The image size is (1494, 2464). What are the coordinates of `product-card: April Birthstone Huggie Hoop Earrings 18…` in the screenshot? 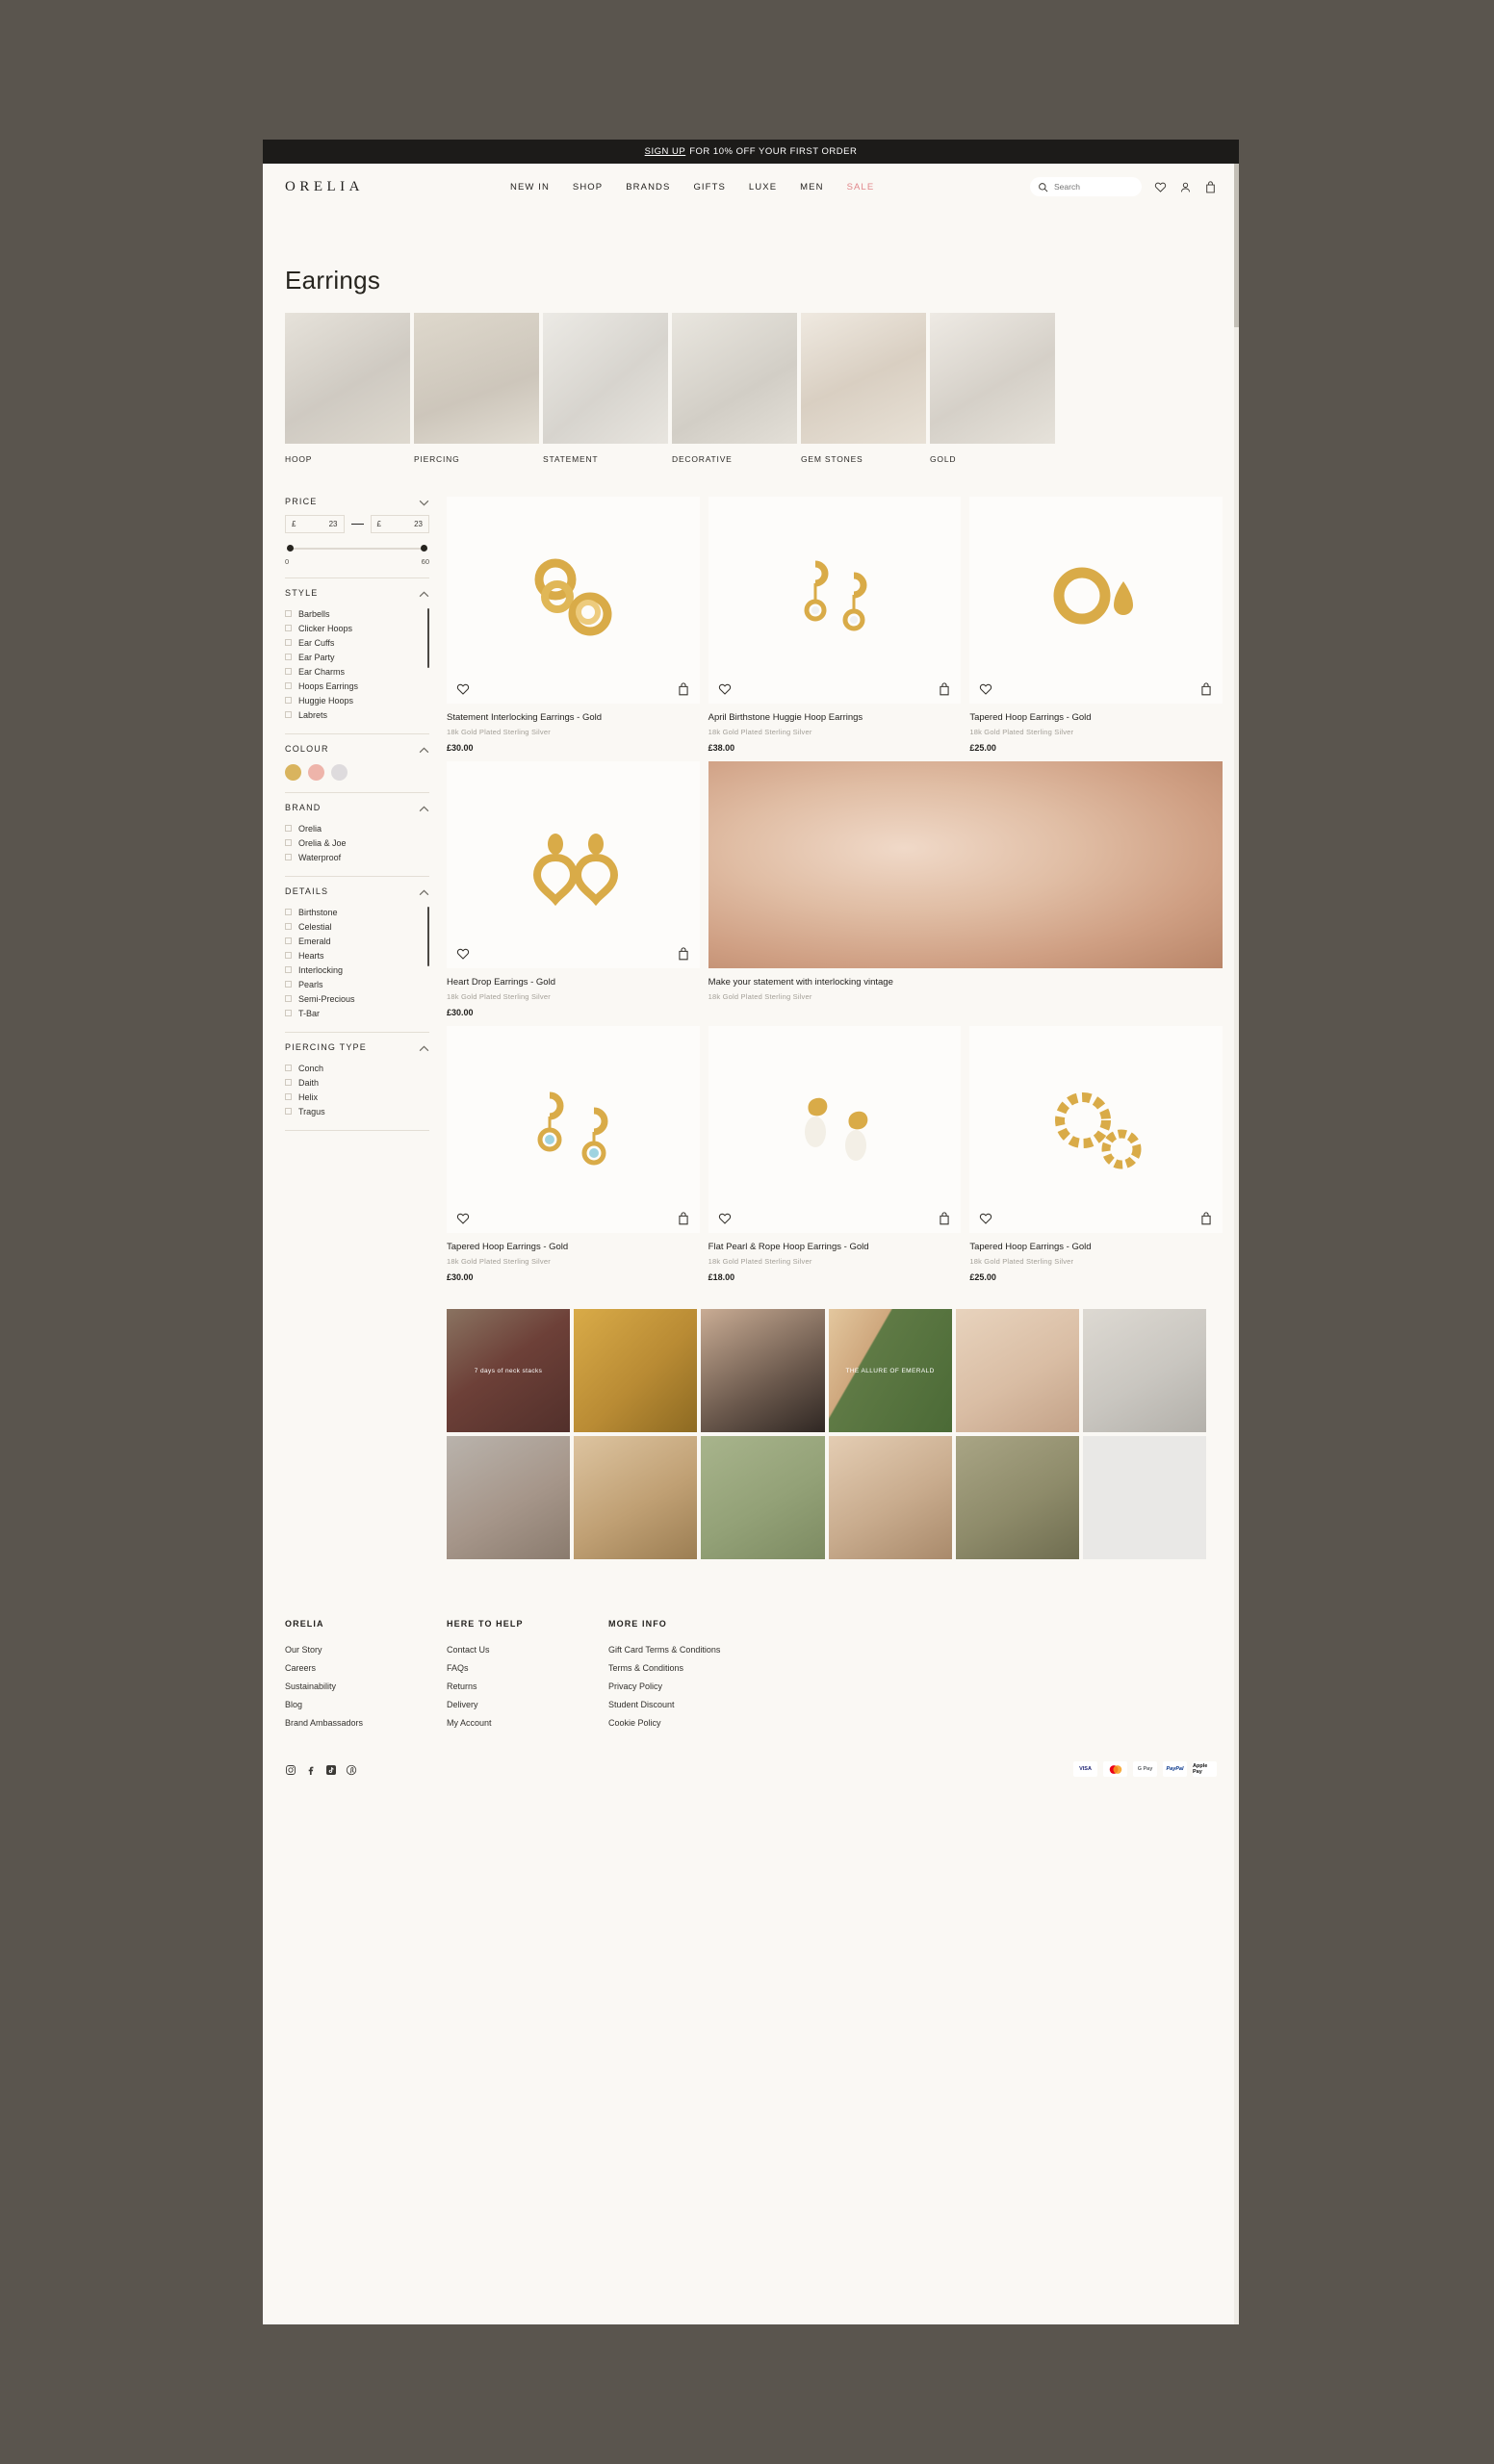 It's located at (835, 625).